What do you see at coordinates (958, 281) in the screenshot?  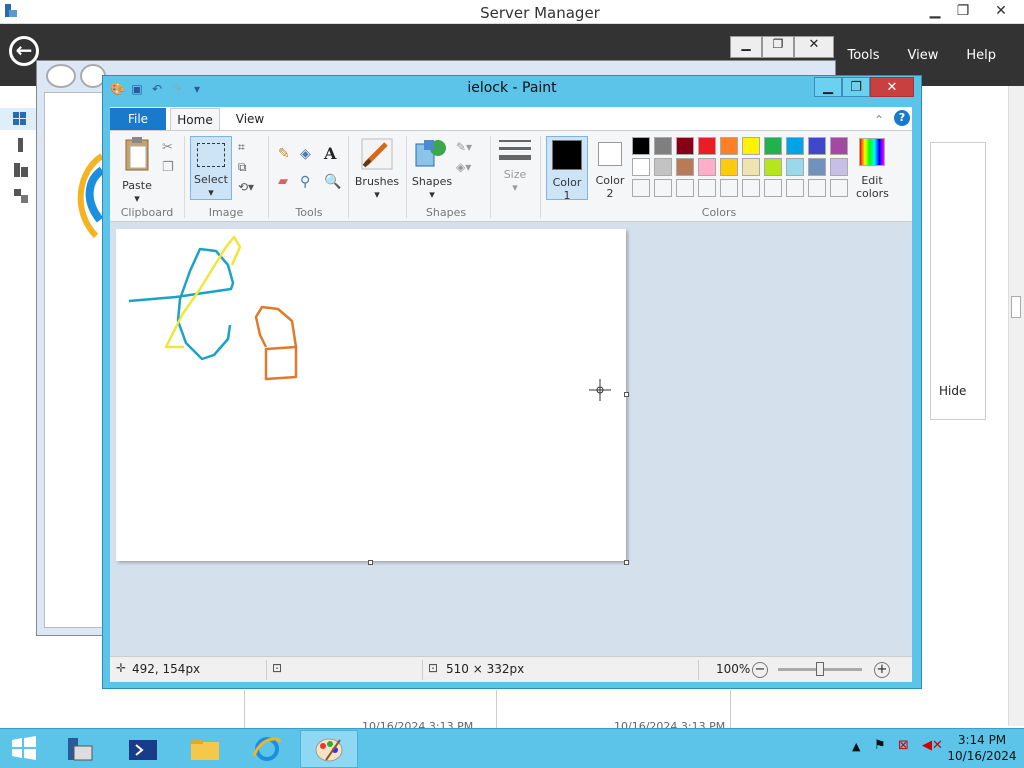 I see `side-panel` at bounding box center [958, 281].